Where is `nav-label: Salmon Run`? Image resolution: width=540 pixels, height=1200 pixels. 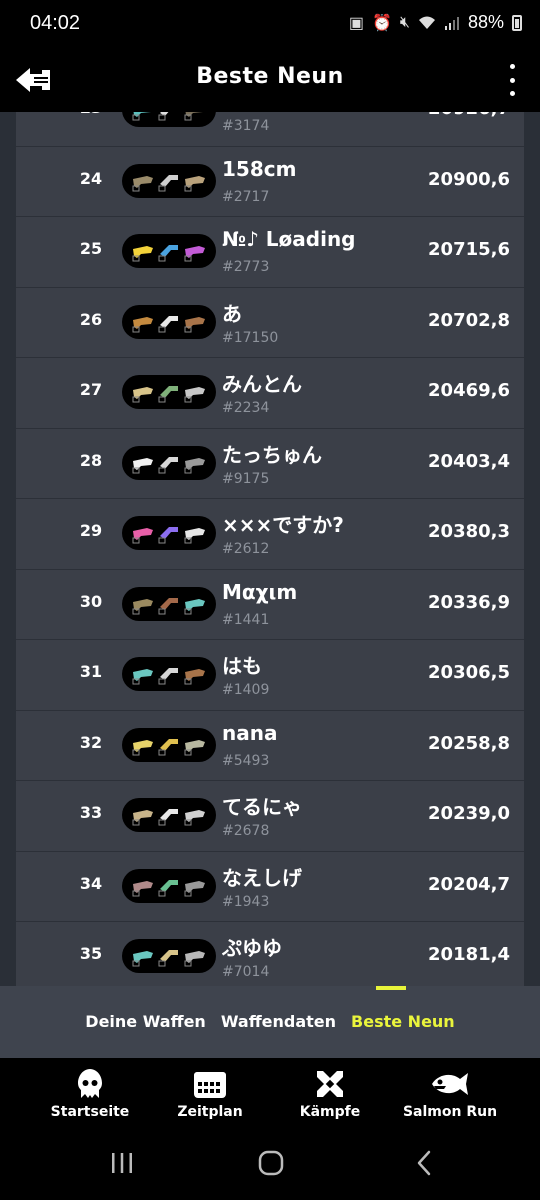
nav-label: Salmon Run is located at coordinates (450, 1112).